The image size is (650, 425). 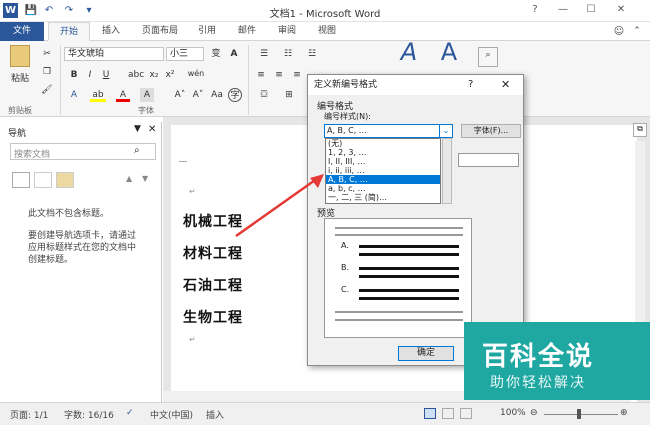 I want to click on preview-number: B., so click(x=345, y=267).